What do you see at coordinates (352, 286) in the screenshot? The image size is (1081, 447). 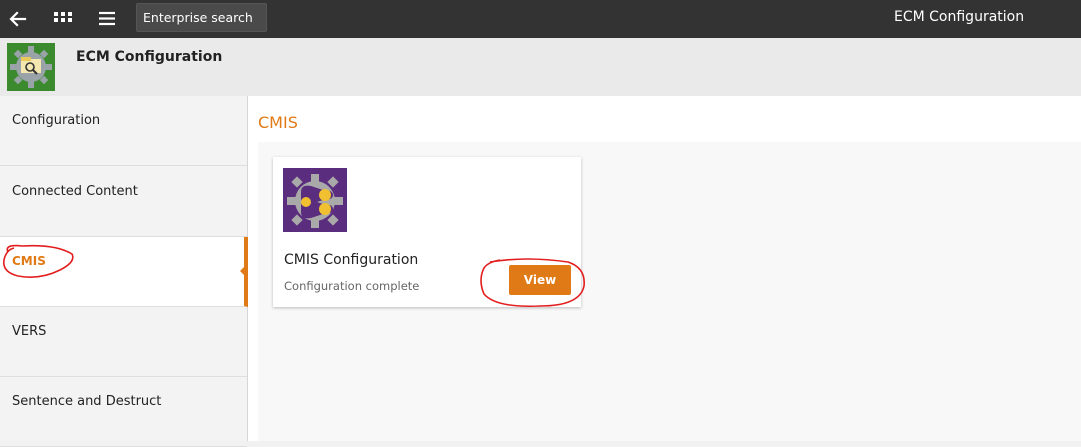 I see `card-status: Configuration complete` at bounding box center [352, 286].